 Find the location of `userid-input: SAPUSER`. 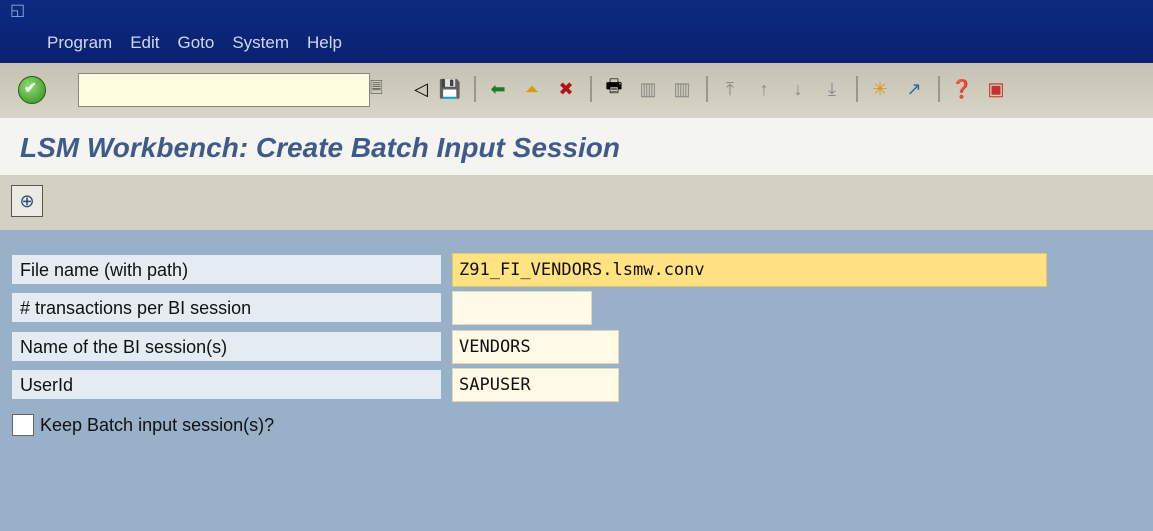

userid-input: SAPUSER is located at coordinates (535, 385).